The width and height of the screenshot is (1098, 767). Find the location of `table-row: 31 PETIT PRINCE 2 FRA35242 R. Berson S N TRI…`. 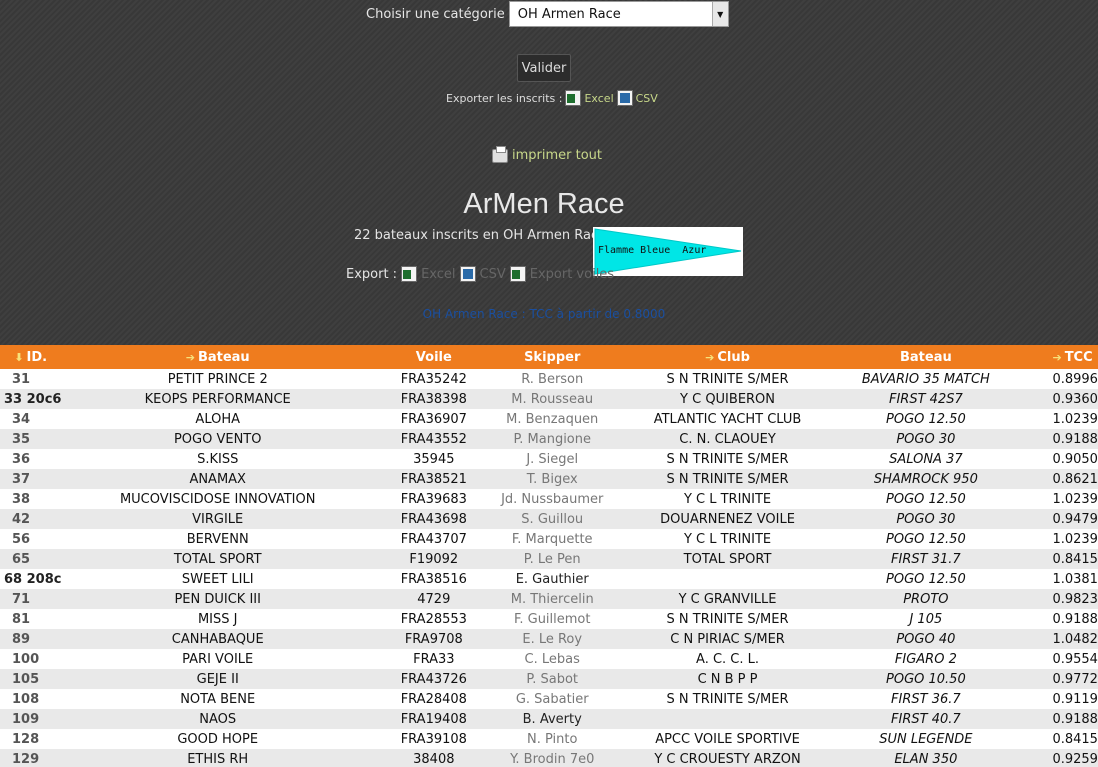

table-row: 31 PETIT PRINCE 2 FRA35242 R. Berson S N TRI… is located at coordinates (549, 379).